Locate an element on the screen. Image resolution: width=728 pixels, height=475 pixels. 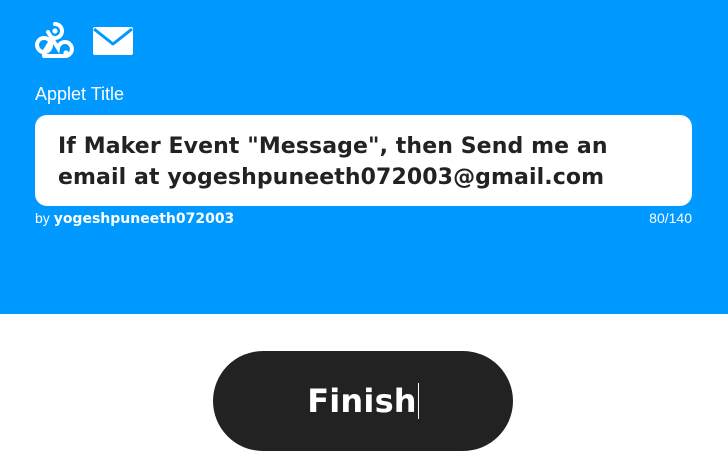
webhooks-icon is located at coordinates (54, 39).